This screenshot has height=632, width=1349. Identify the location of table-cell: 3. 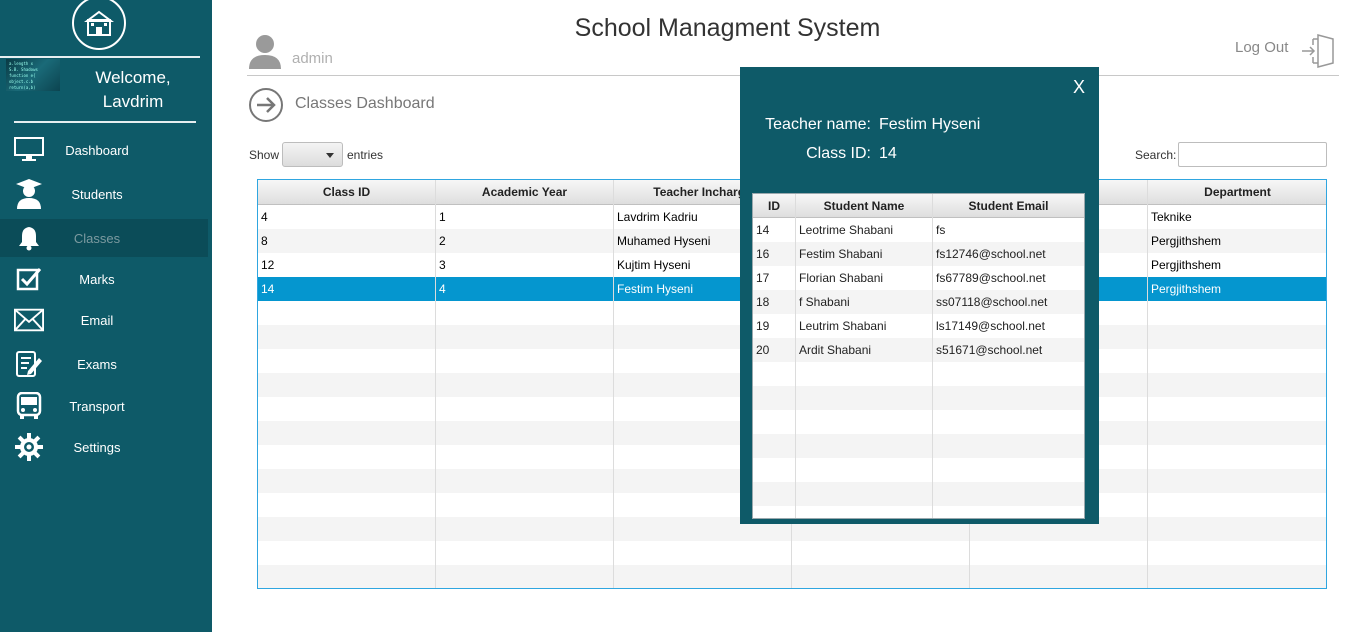
(442, 265).